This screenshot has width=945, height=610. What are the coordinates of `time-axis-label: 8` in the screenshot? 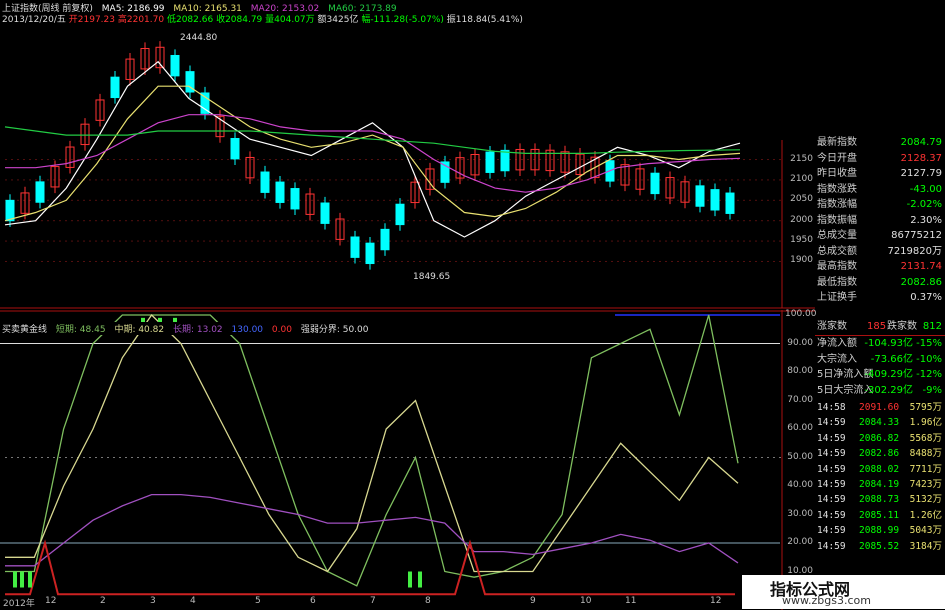 It's located at (428, 601).